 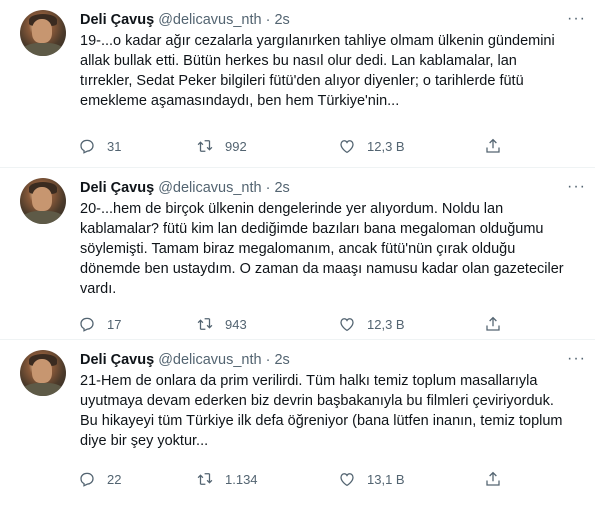 I want to click on reply-count: 31, so click(x=114, y=146).